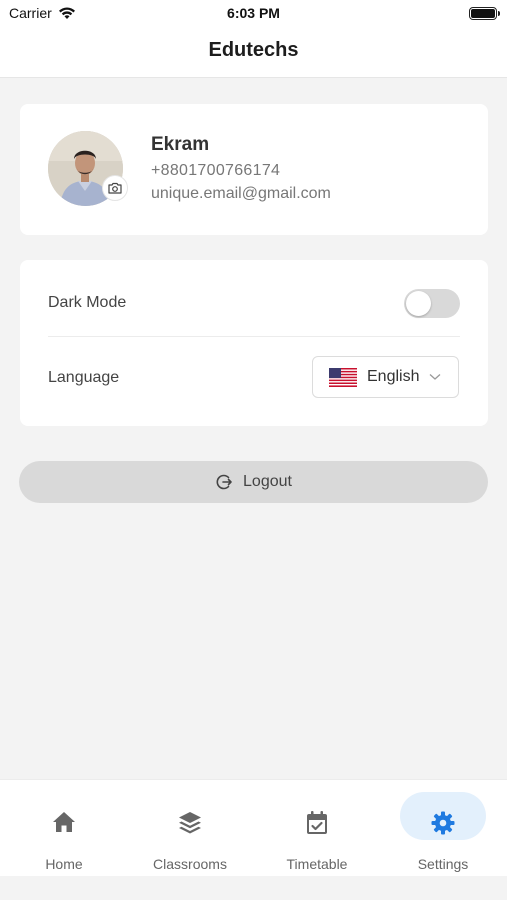 This screenshot has width=507, height=900. What do you see at coordinates (180, 144) in the screenshot?
I see `profile-name: Ekram` at bounding box center [180, 144].